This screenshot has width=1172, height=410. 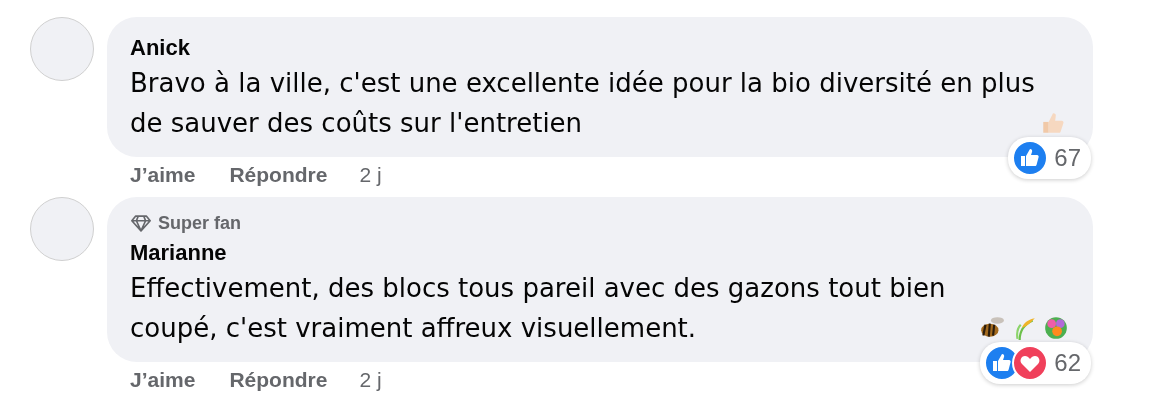 I want to click on badge-label: Super fan, so click(x=199, y=223).